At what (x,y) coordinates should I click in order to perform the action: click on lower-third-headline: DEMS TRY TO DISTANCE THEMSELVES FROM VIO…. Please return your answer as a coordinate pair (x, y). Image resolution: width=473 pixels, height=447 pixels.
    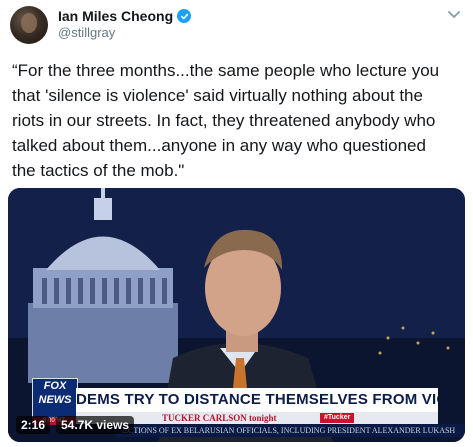
    Looking at the image, I should click on (257, 400).